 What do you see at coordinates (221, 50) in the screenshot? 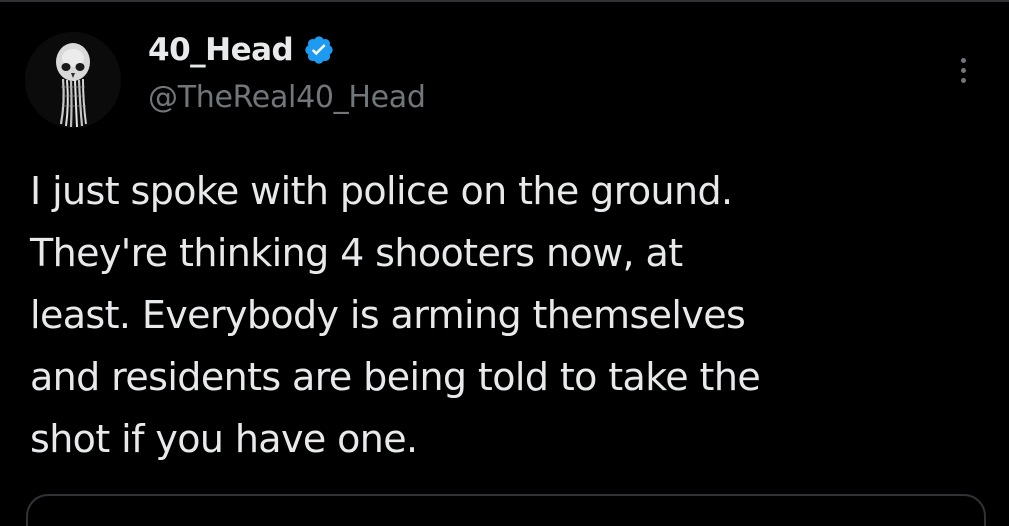
I see `display-name: 40_Head` at bounding box center [221, 50].